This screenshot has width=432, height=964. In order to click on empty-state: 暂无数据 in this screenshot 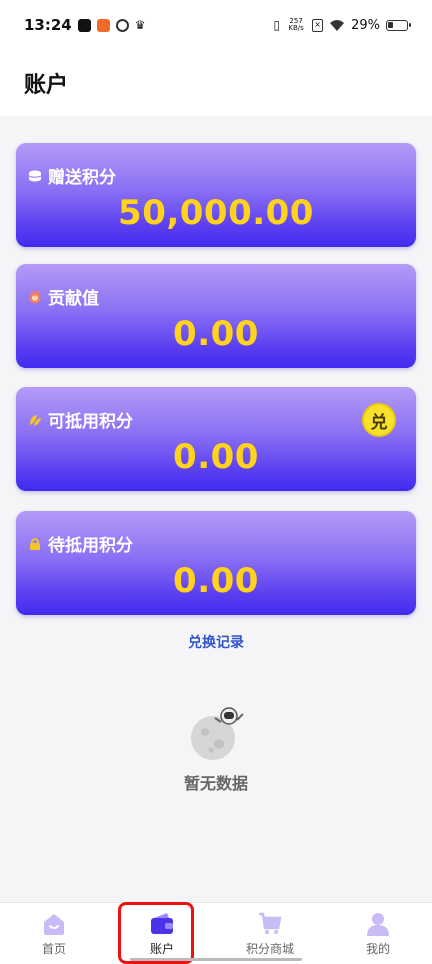, I will do `click(216, 747)`.